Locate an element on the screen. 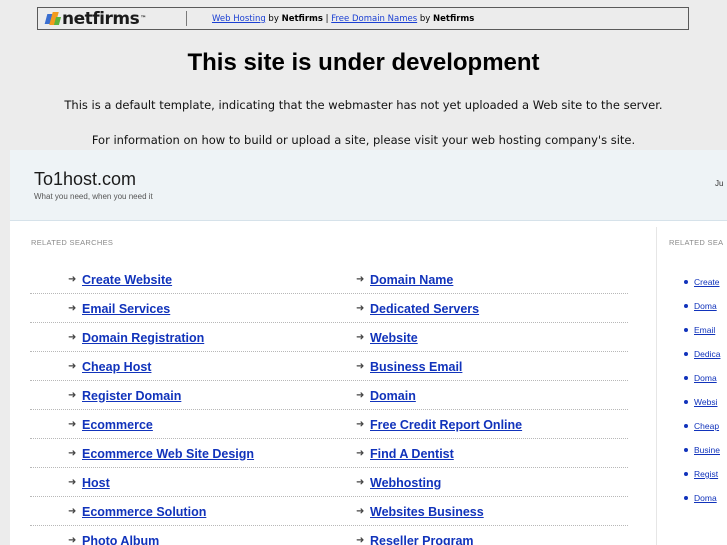  netfirms-logo: netfirms ™ is located at coordinates (103, 18).